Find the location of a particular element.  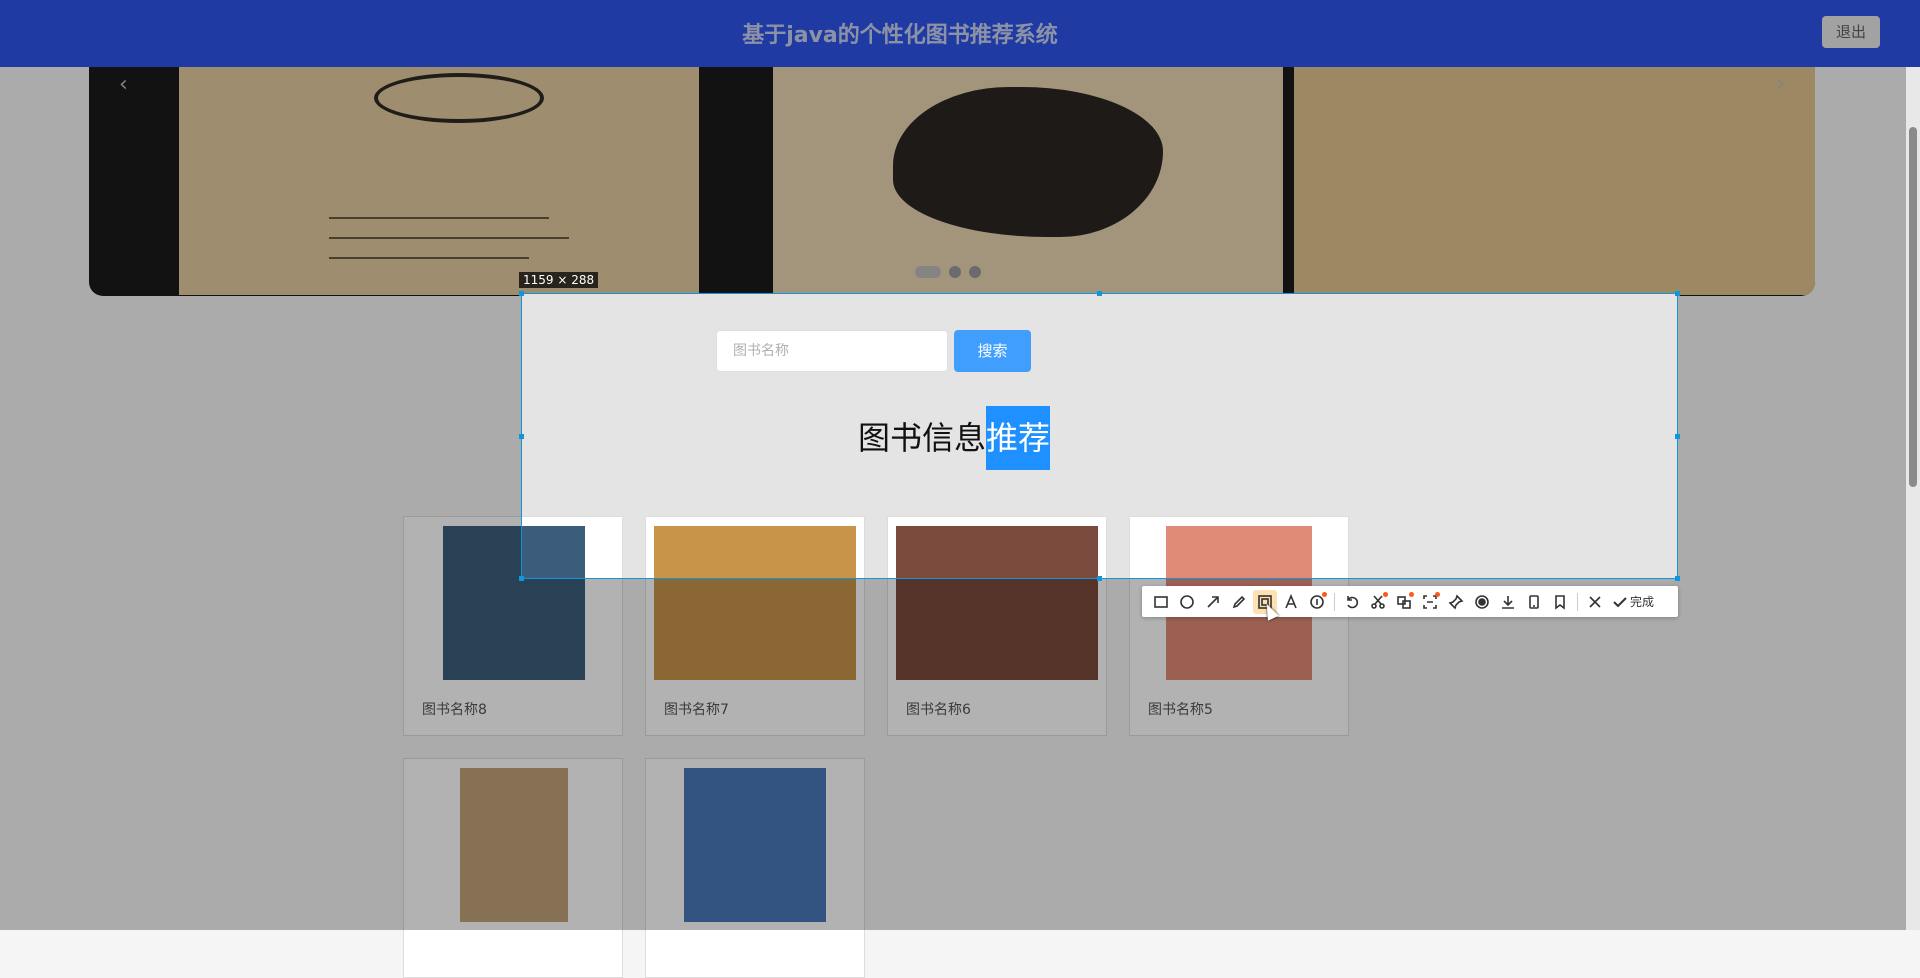

scissors-icon is located at coordinates (1378, 602).